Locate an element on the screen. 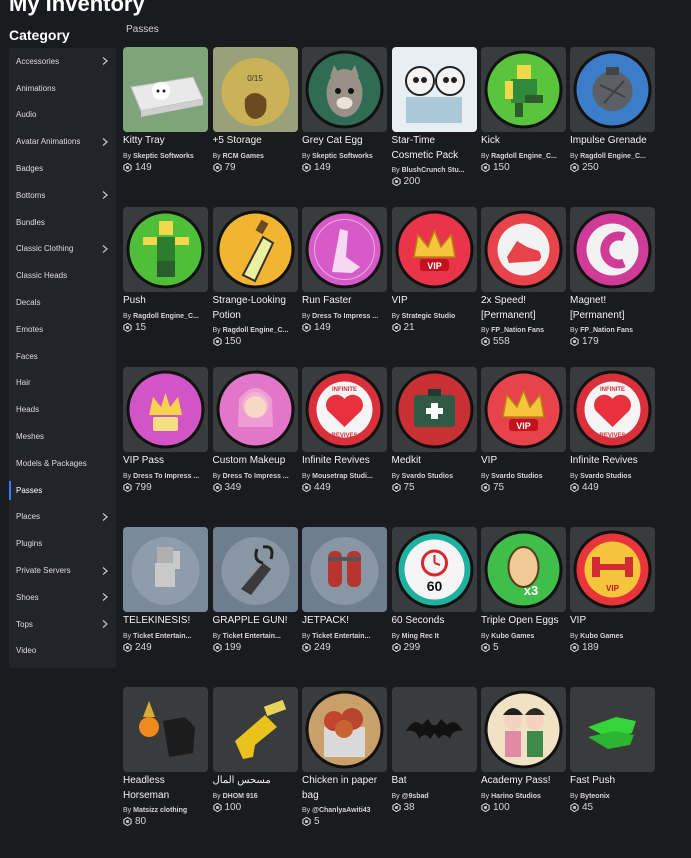 This screenshot has height=858, width=691. sidebar-item-video: Video is located at coordinates (62, 651).